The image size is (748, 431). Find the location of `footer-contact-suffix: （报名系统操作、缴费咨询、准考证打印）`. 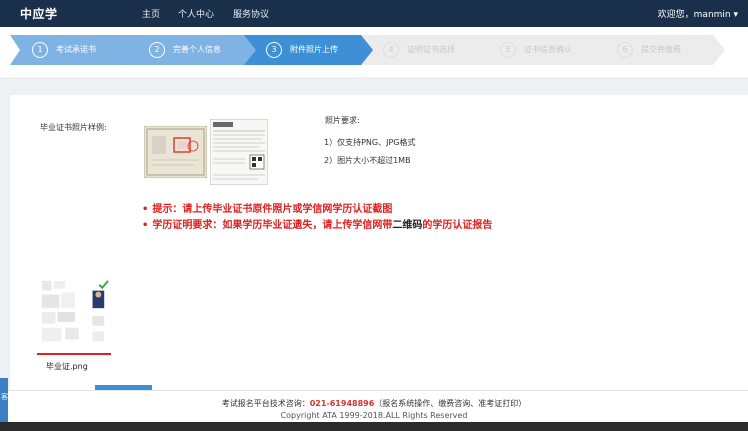

footer-contact-suffix: （报名系统操作、缴费咨询、准考证打印） is located at coordinates (450, 403).